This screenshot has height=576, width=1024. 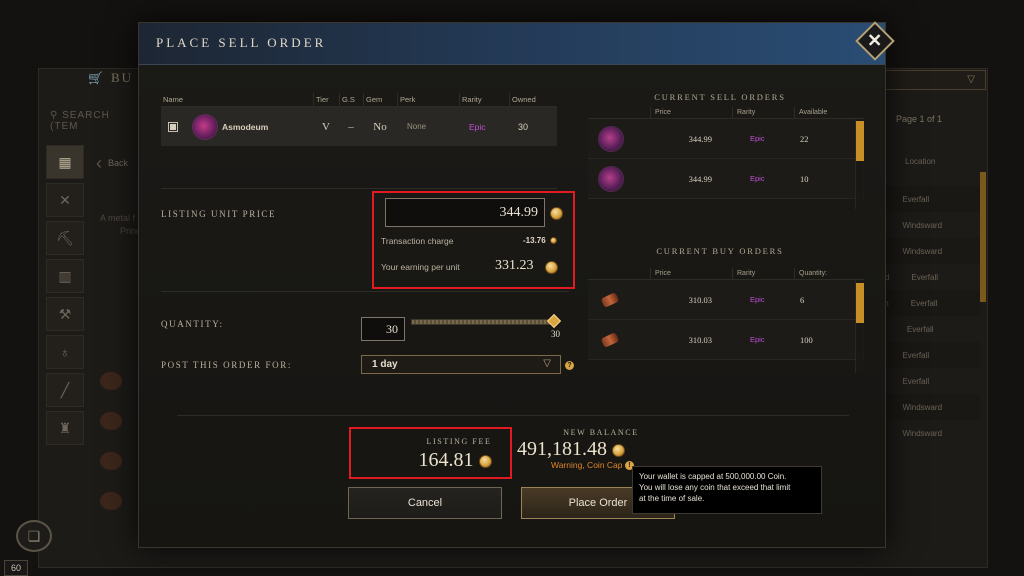 What do you see at coordinates (65, 428) in the screenshot?
I see `chair-icon: ♜` at bounding box center [65, 428].